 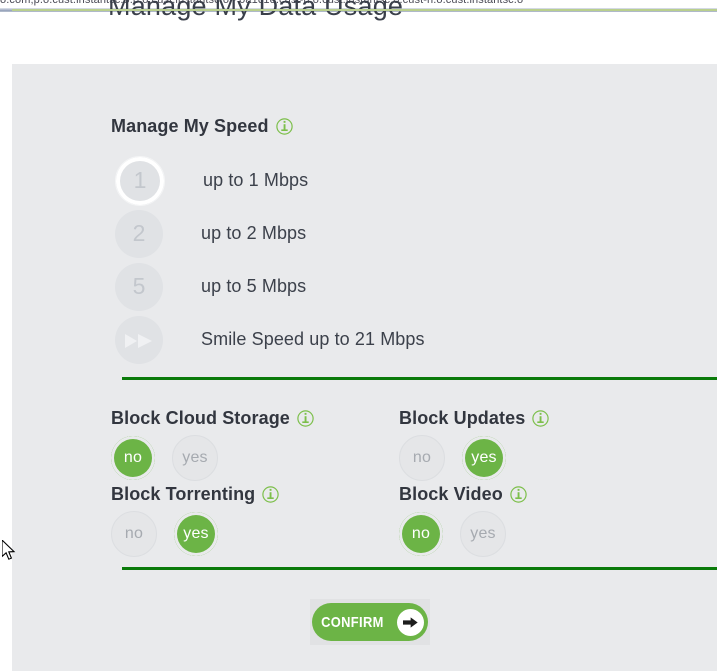 What do you see at coordinates (462, 418) in the screenshot?
I see `block-updates-label: Block Updates` at bounding box center [462, 418].